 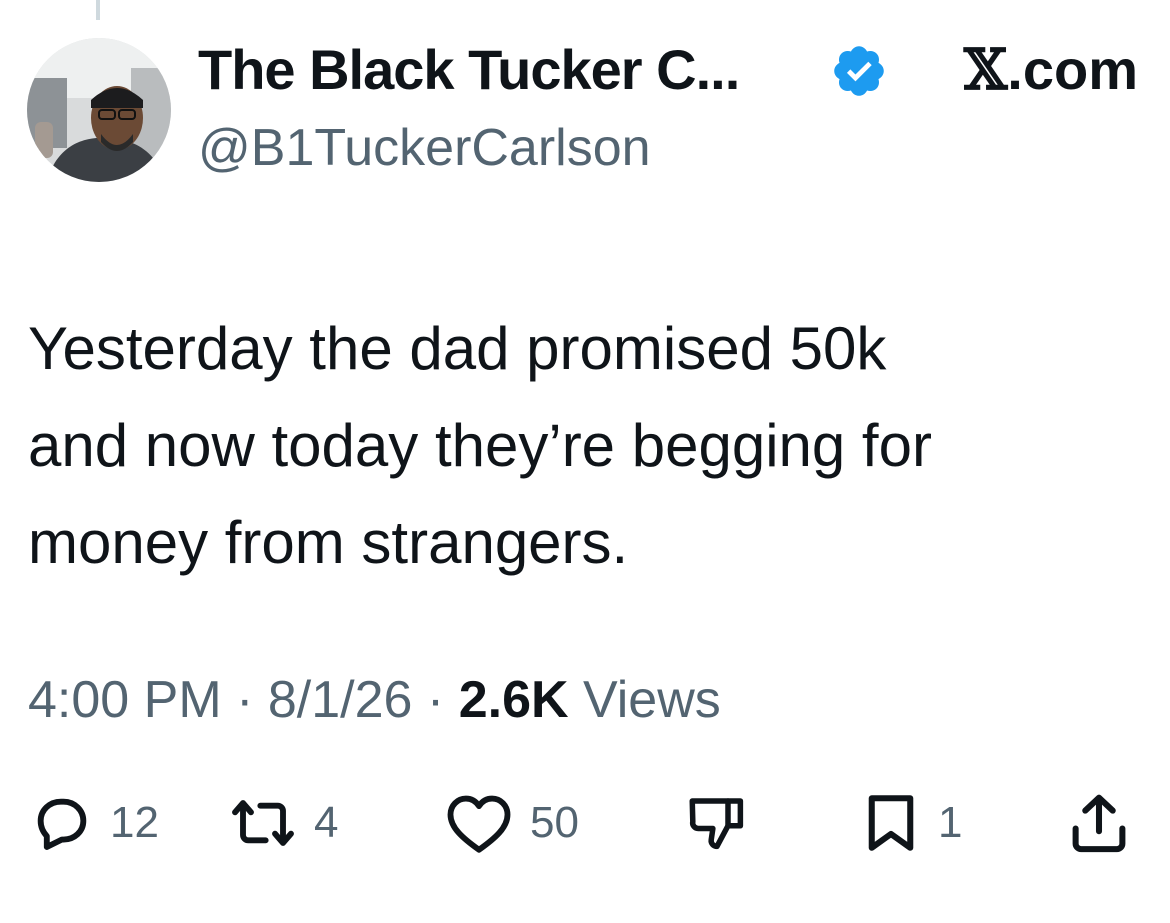 What do you see at coordinates (340, 700) in the screenshot?
I see `tweet-date: 8/1/26` at bounding box center [340, 700].